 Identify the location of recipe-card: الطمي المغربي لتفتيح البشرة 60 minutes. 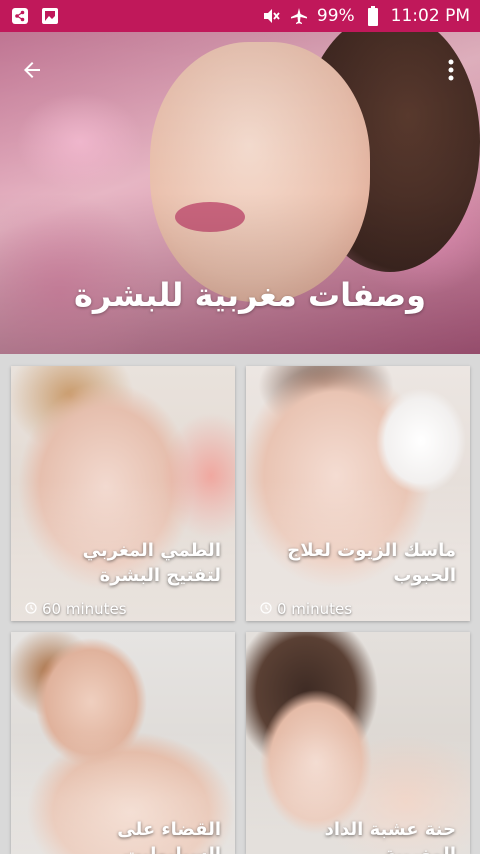
(123, 493).